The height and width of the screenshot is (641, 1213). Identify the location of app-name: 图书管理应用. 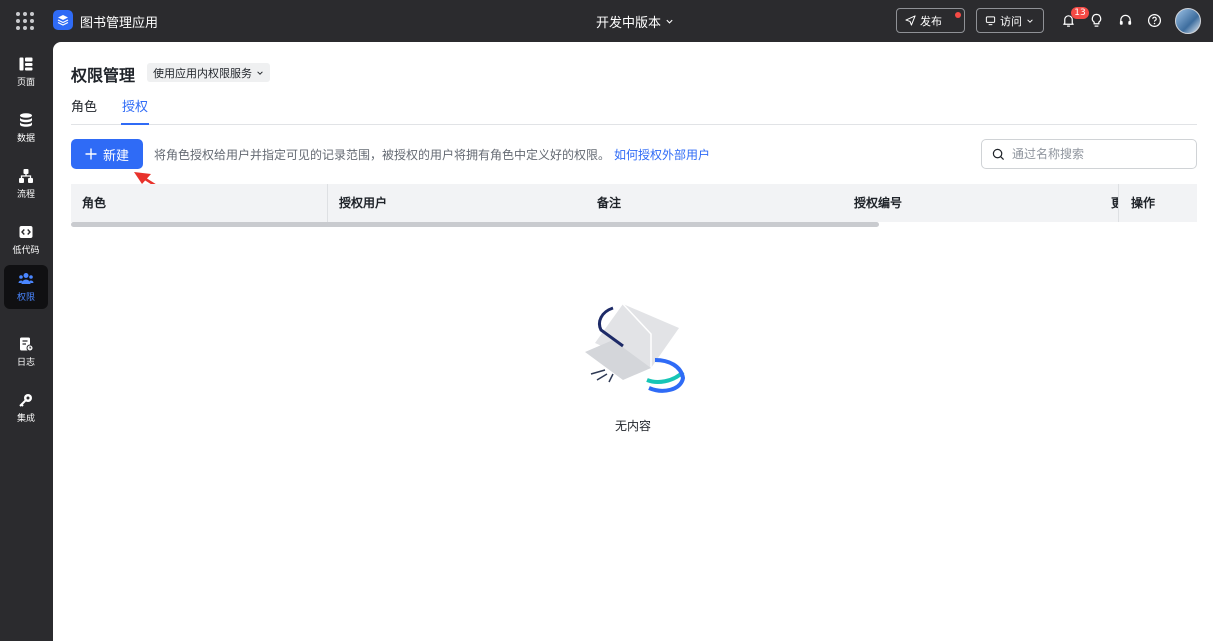
(119, 21).